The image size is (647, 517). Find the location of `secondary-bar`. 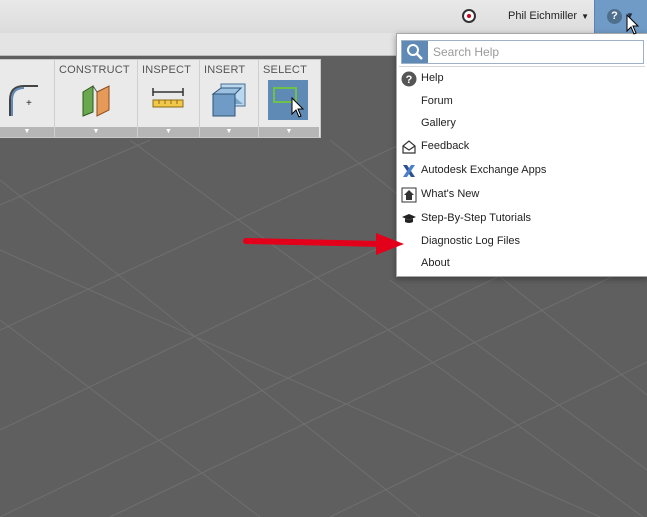

secondary-bar is located at coordinates (200, 44).